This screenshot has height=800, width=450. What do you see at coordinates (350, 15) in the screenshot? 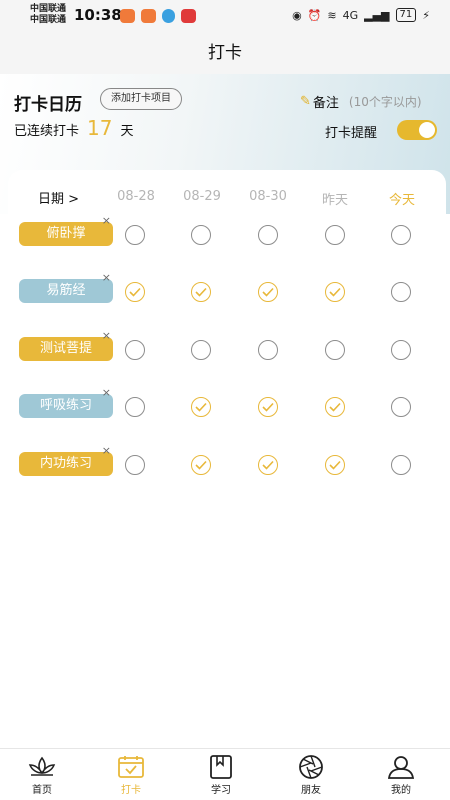
I see `network-type: 4G` at bounding box center [350, 15].